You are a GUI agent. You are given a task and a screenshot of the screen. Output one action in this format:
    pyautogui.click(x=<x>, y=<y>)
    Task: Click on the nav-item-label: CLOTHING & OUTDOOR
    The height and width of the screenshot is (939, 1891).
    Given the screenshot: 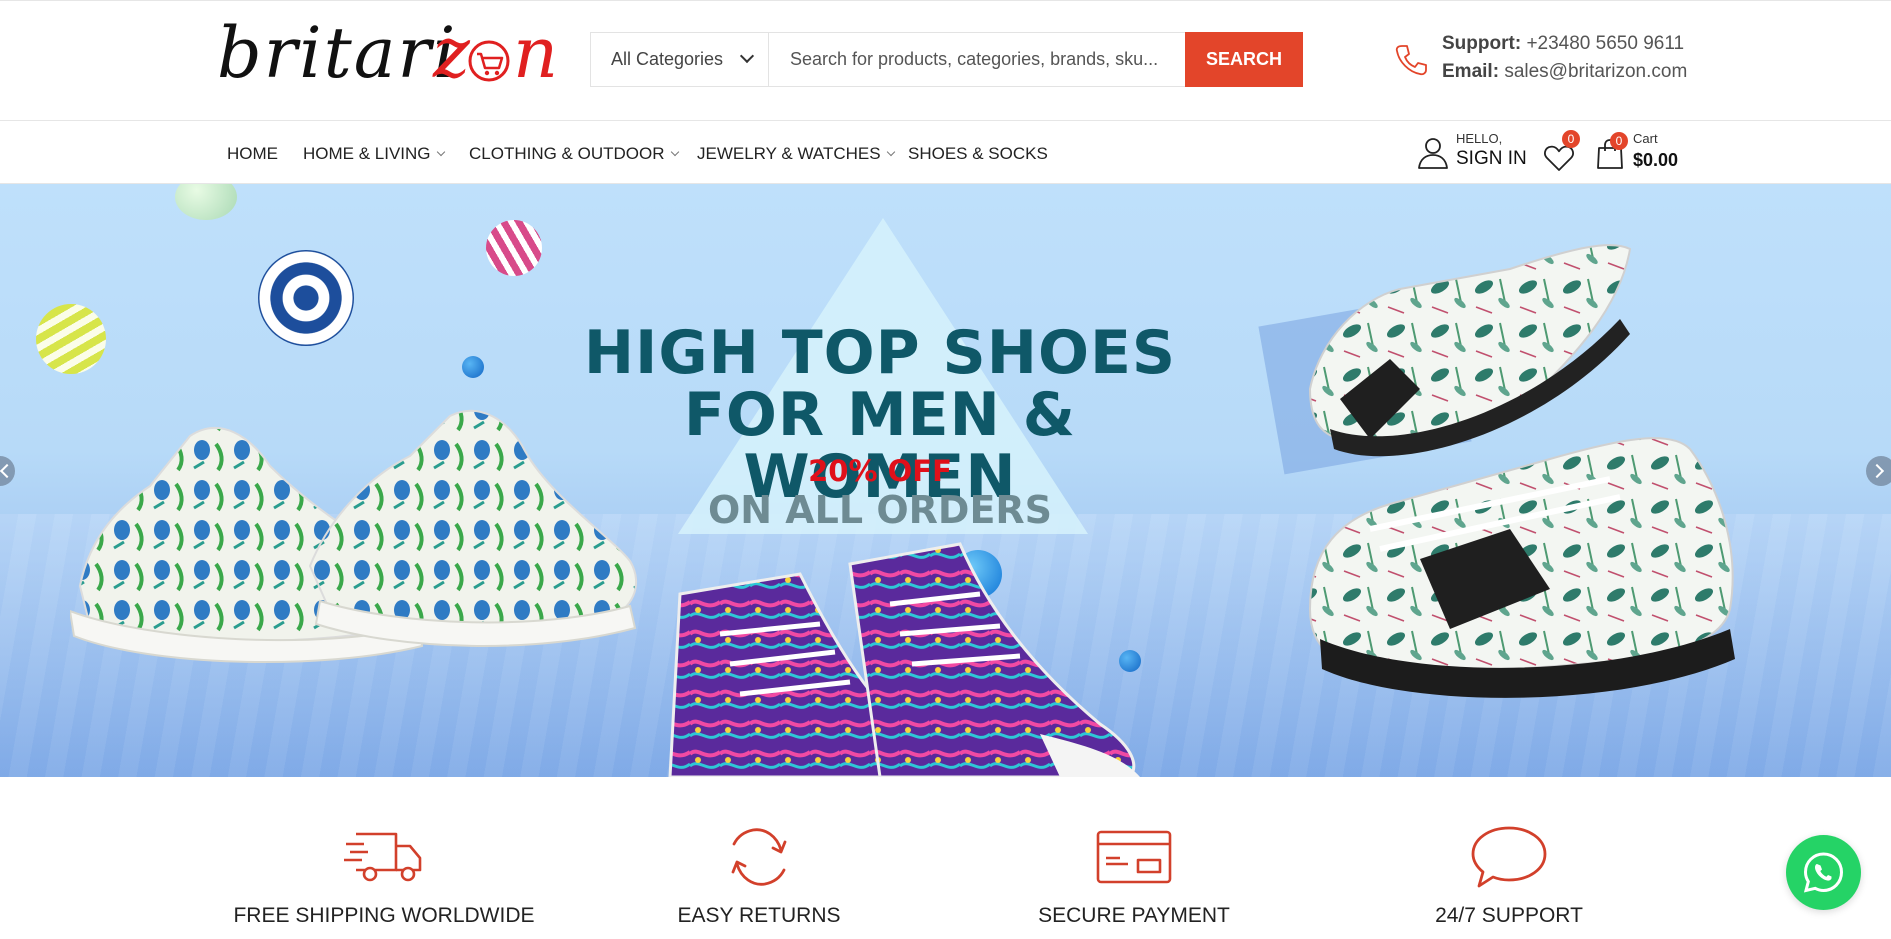 What is the action you would take?
    pyautogui.click(x=567, y=153)
    